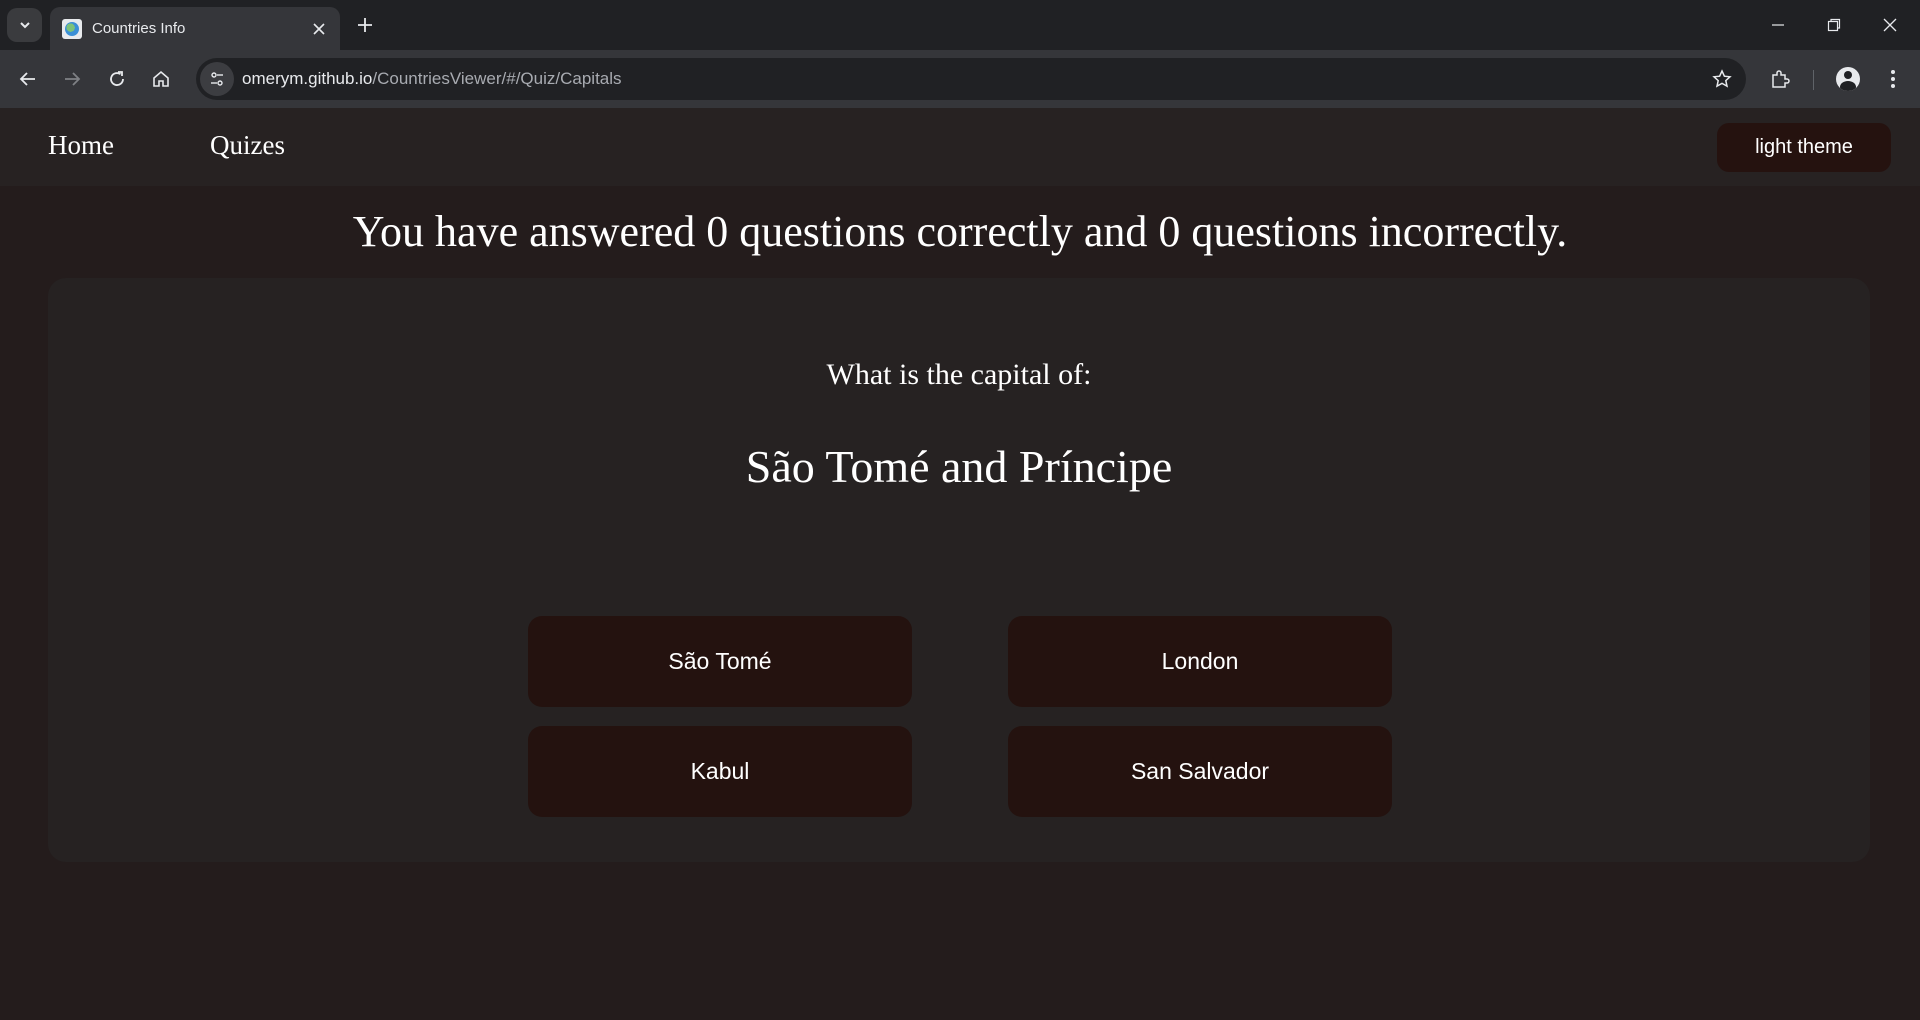  Describe the element at coordinates (81, 145) in the screenshot. I see `nav-home-link: Home` at that location.